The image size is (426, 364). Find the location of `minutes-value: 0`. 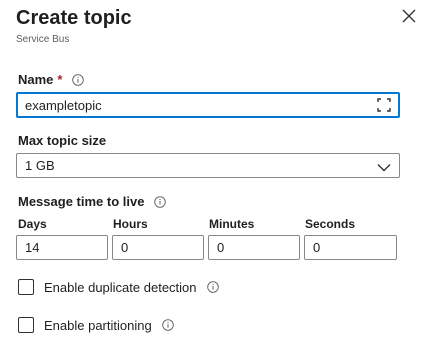

minutes-value: 0 is located at coordinates (221, 247).